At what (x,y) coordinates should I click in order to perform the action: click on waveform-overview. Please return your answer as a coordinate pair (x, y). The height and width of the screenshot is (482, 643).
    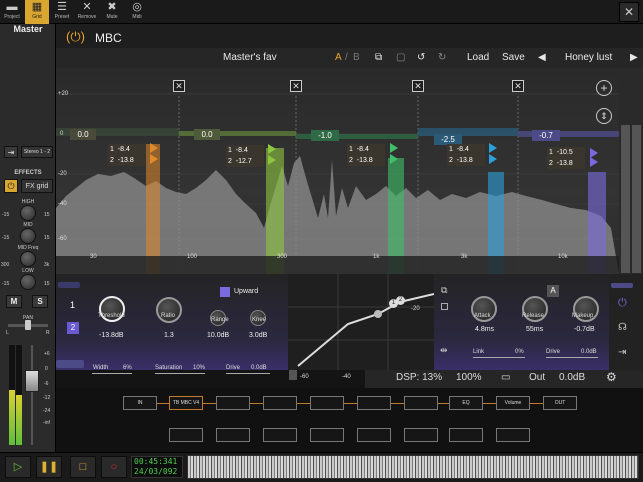
    Looking at the image, I should click on (413, 467).